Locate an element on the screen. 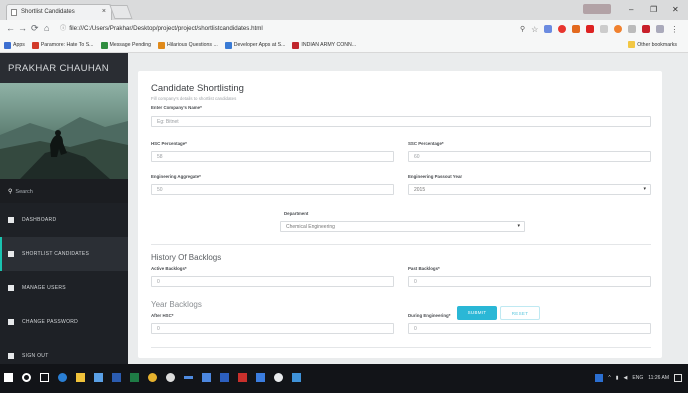 The image size is (688, 393). windows-start-icon is located at coordinates (8, 377).